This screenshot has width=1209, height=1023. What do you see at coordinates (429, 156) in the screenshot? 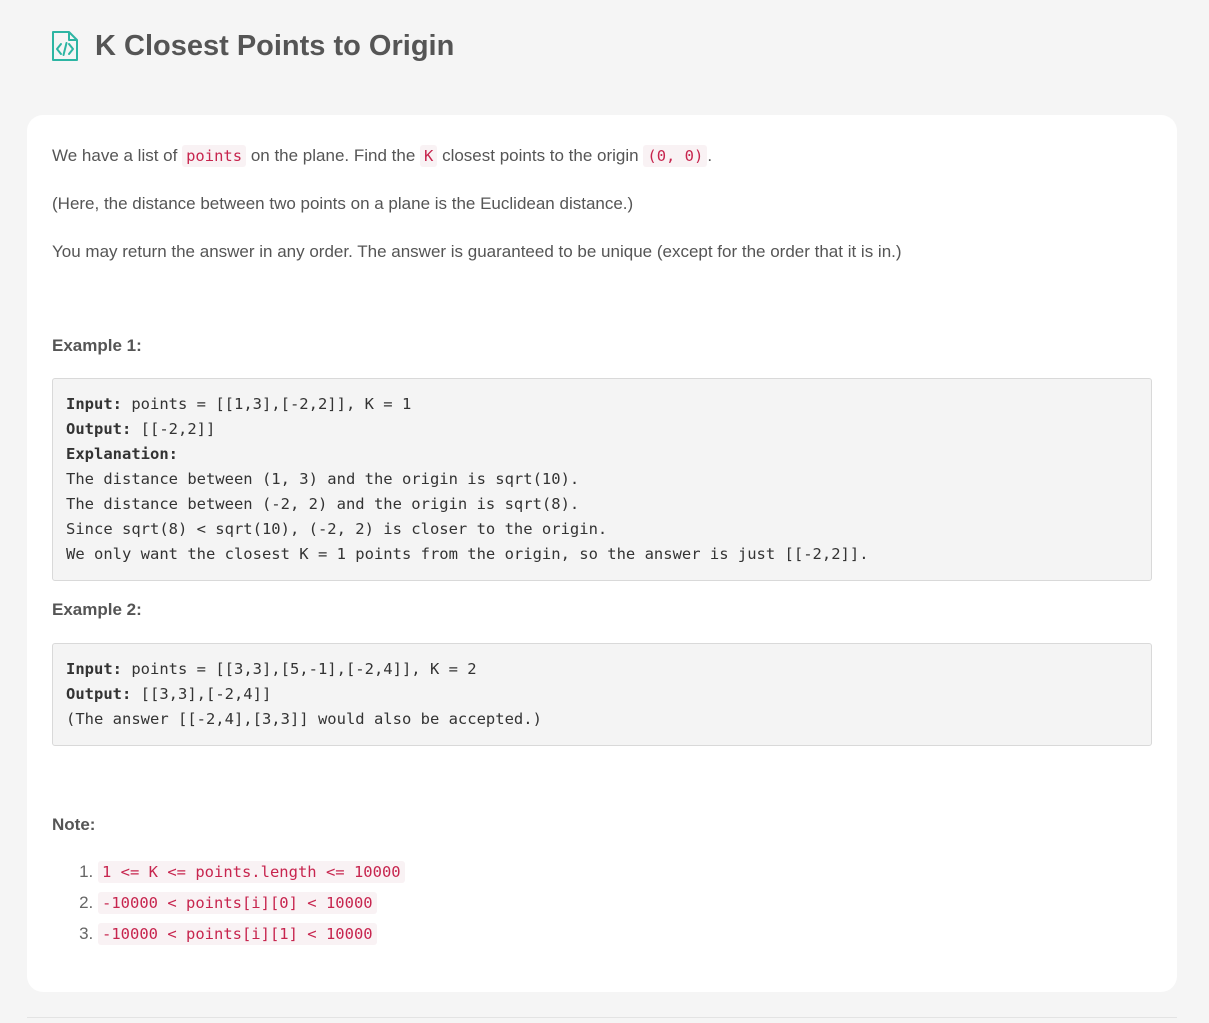
I see `inline-code-k: K` at bounding box center [429, 156].